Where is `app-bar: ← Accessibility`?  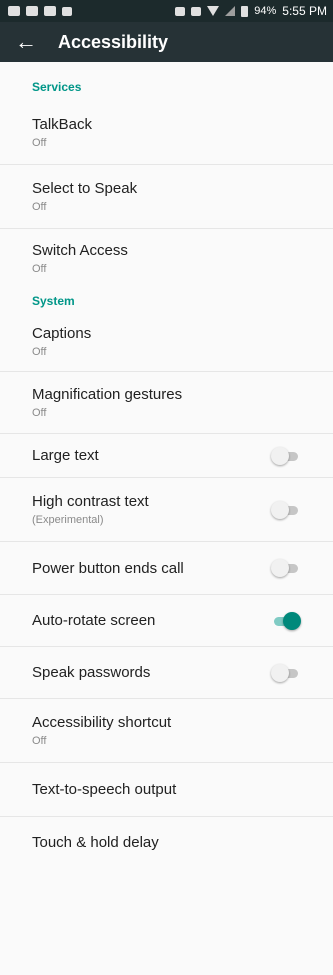
app-bar: ← Accessibility is located at coordinates (166, 42).